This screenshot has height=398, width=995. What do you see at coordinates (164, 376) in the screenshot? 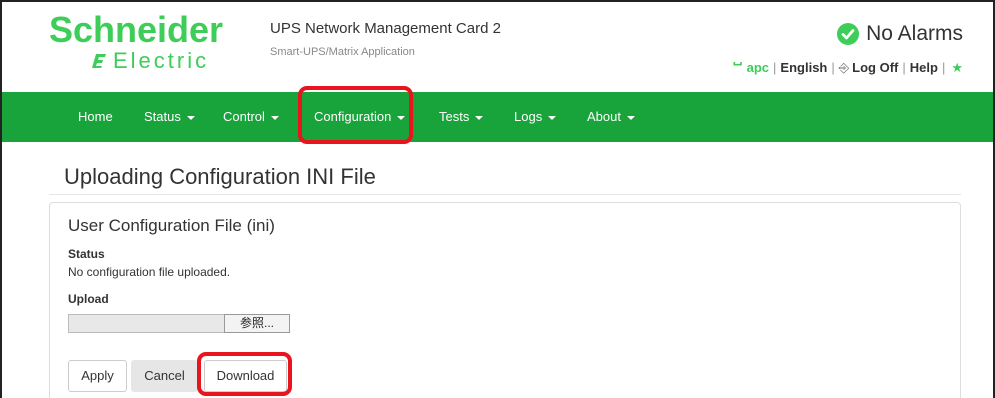
I see `cancel-button: Cancel` at bounding box center [164, 376].